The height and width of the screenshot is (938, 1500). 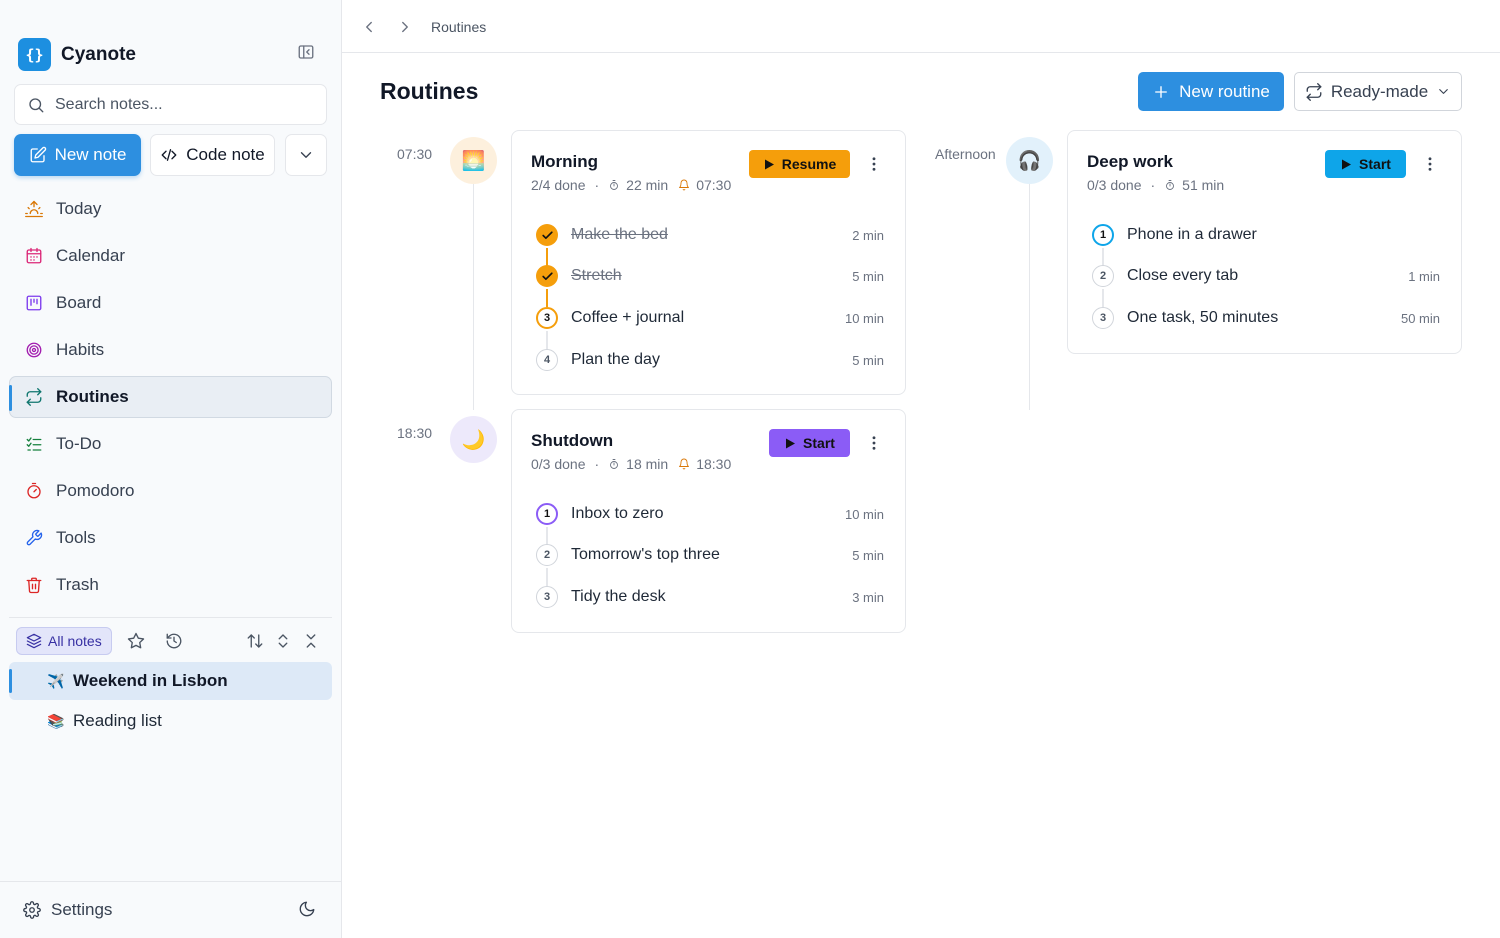 What do you see at coordinates (405, 27) in the screenshot?
I see `forward-arrow-icon` at bounding box center [405, 27].